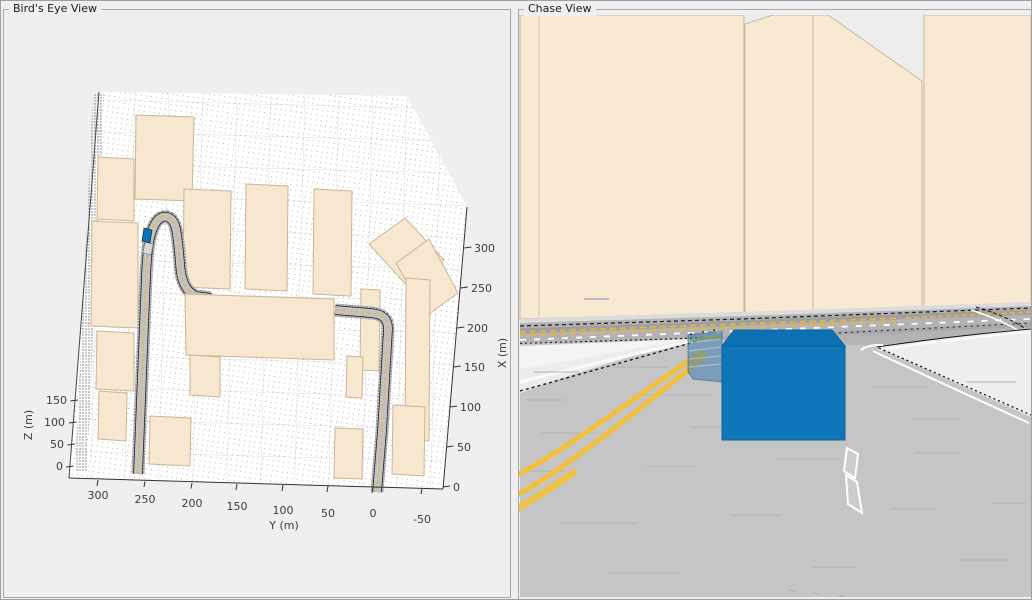 The width and height of the screenshot is (1032, 600). I want to click on y-axis-label: Y (m), so click(283, 525).